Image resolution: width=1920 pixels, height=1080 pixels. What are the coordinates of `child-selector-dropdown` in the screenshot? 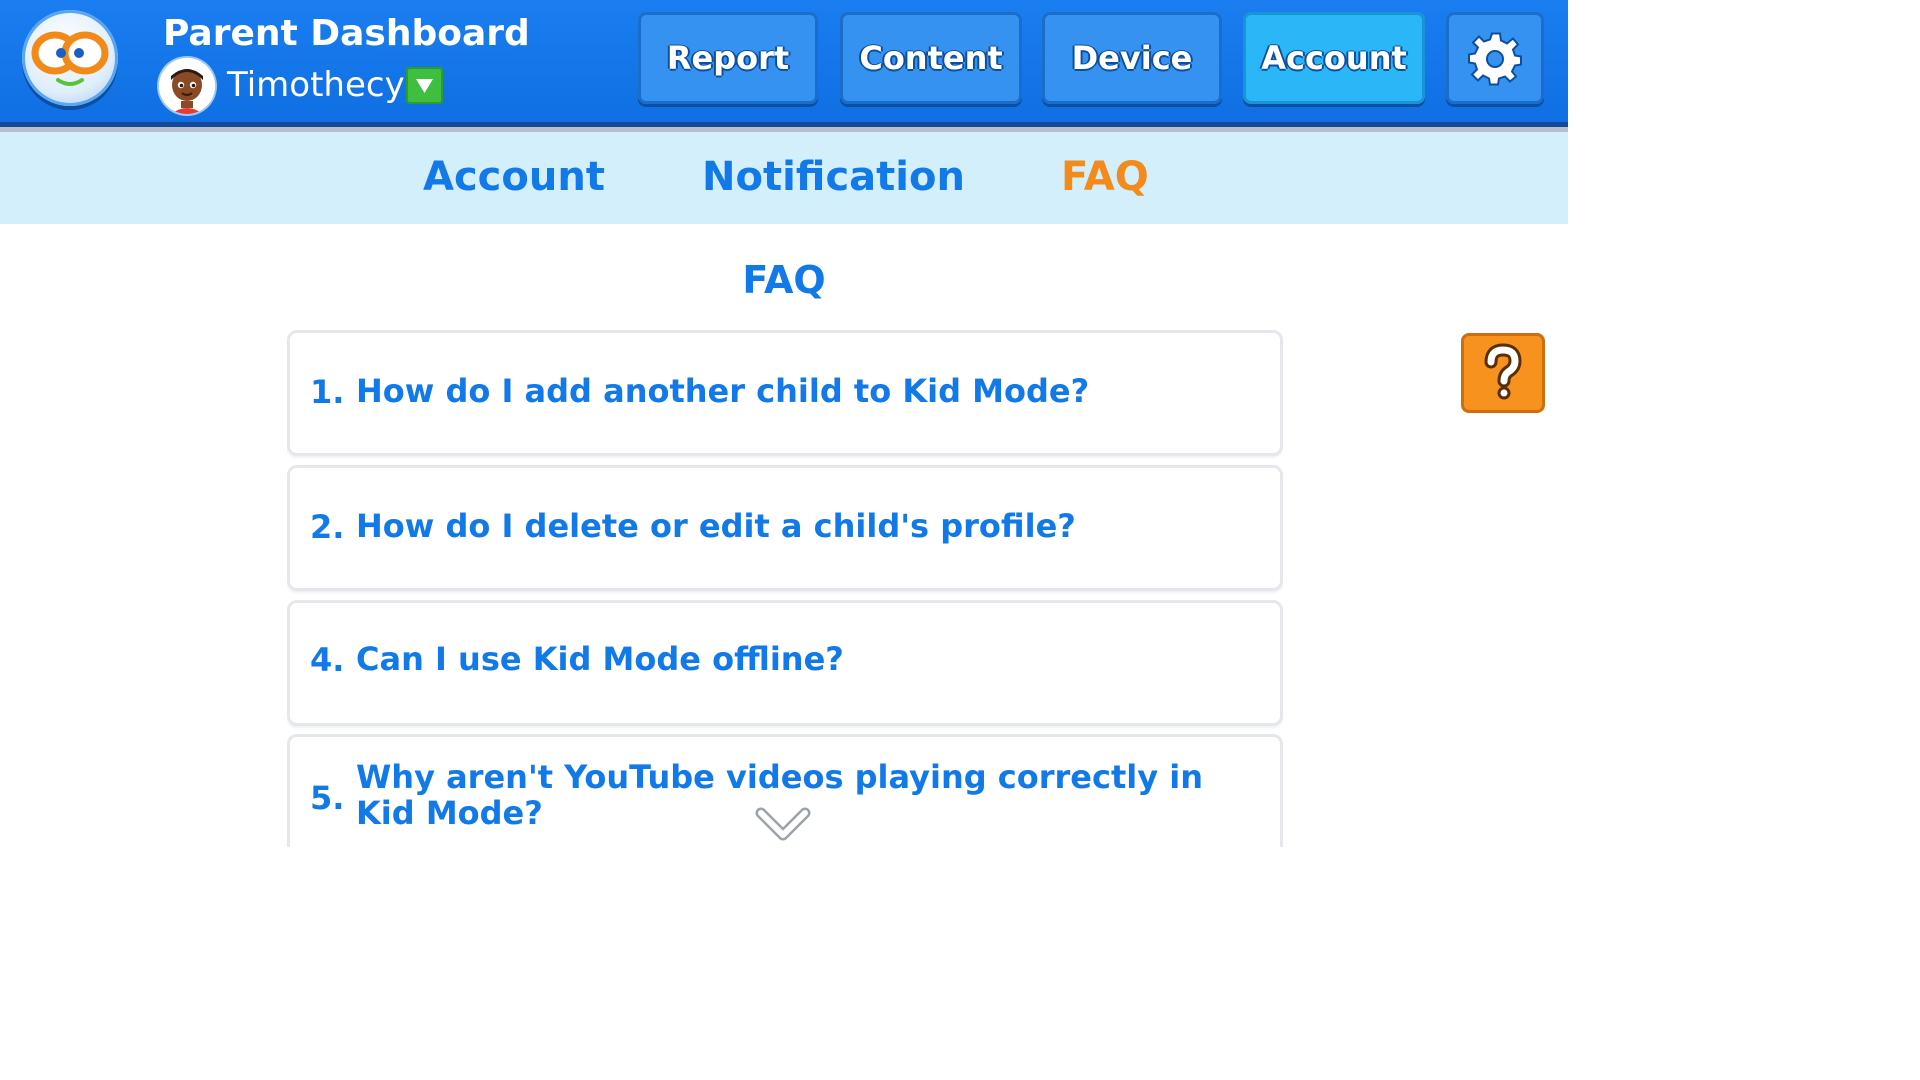 It's located at (424, 85).